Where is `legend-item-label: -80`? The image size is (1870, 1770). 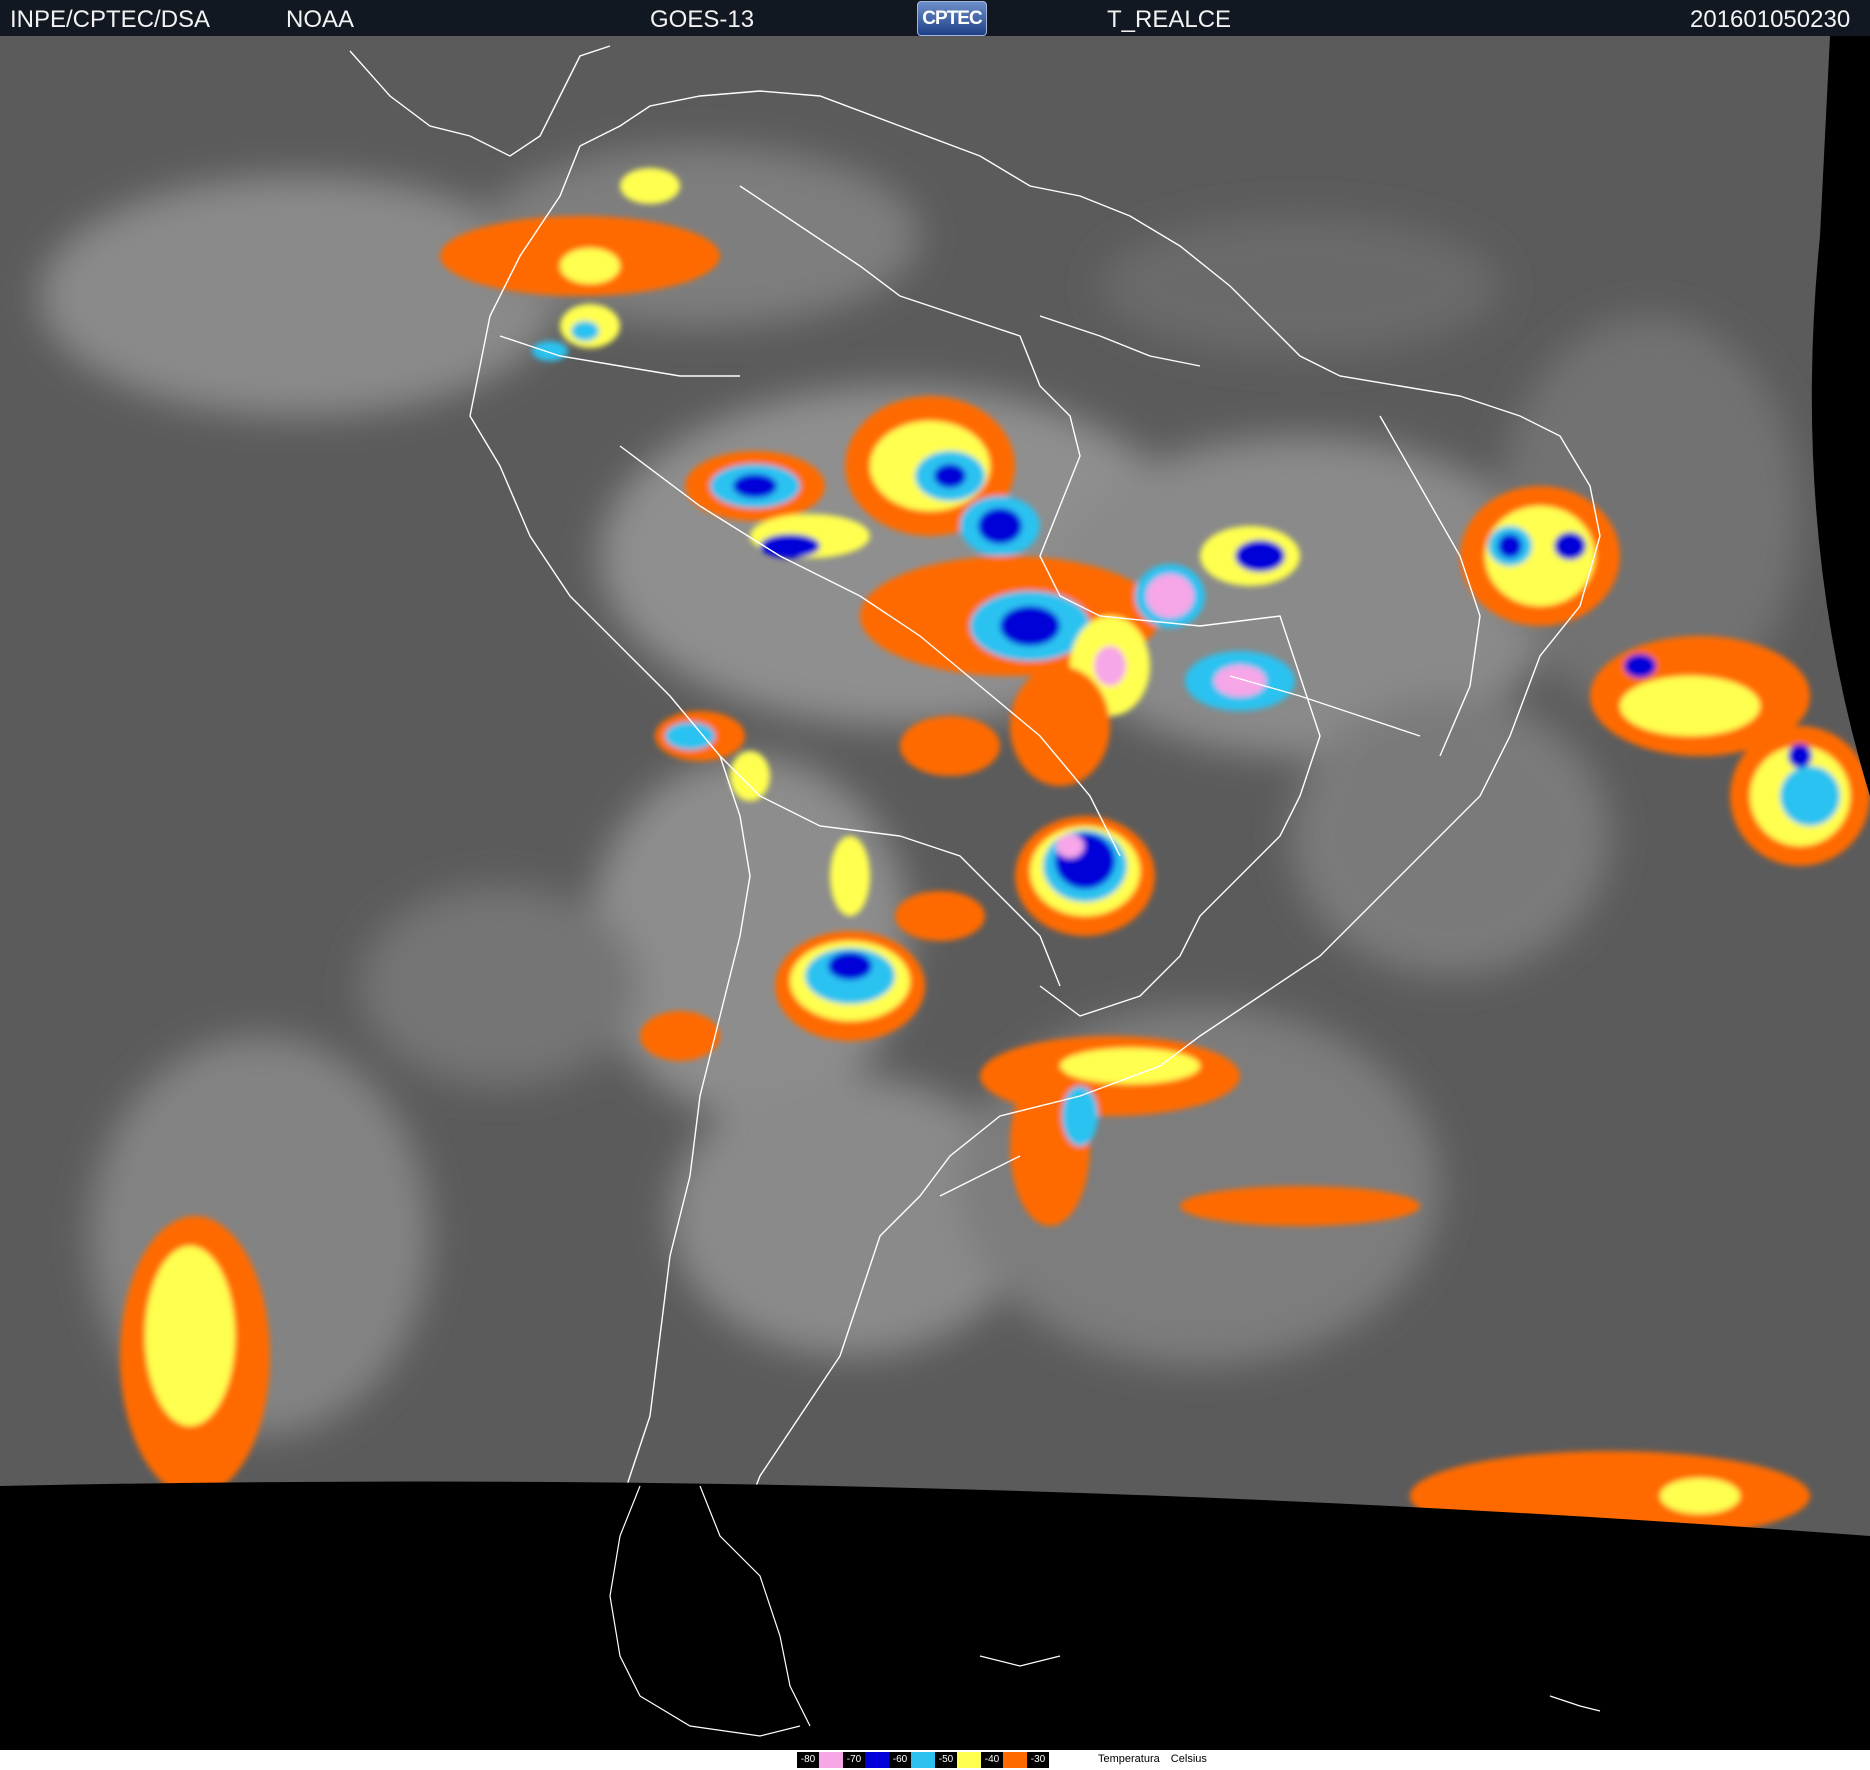 legend-item-label: -80 is located at coordinates (808, 1760).